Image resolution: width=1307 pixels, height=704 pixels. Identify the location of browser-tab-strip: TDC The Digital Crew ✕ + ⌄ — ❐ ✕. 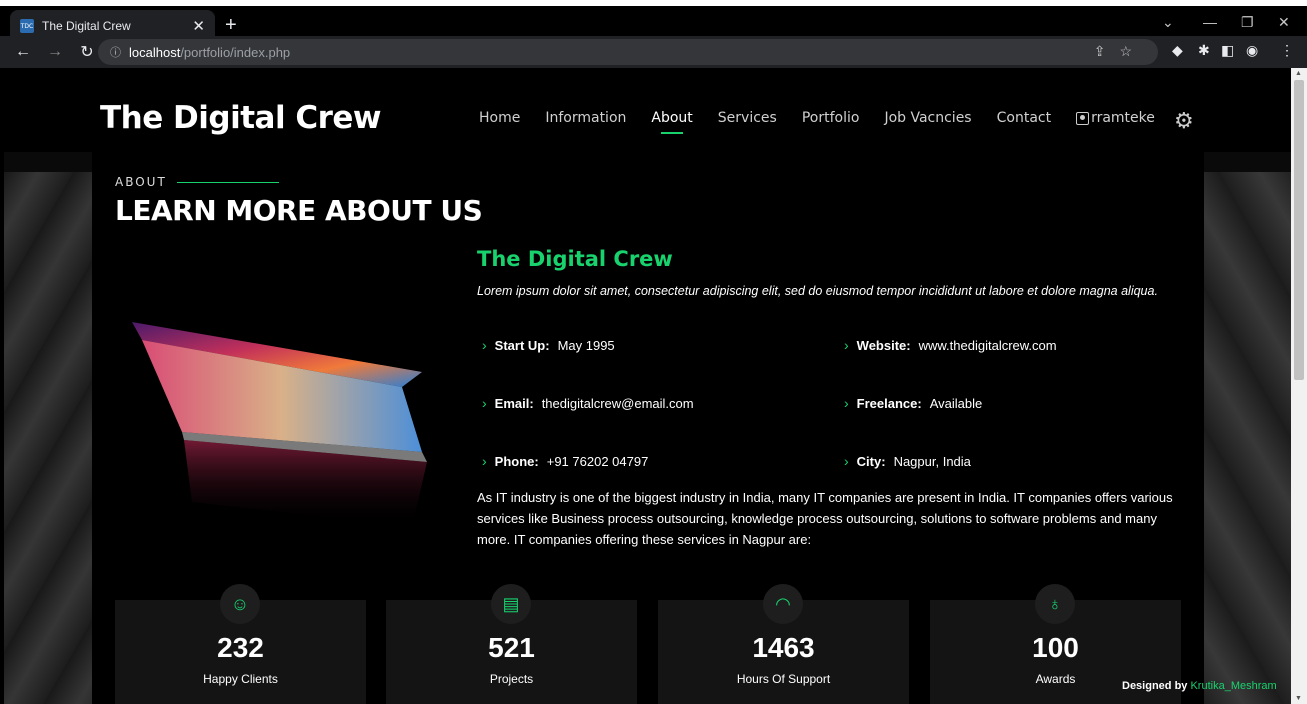
(653, 21).